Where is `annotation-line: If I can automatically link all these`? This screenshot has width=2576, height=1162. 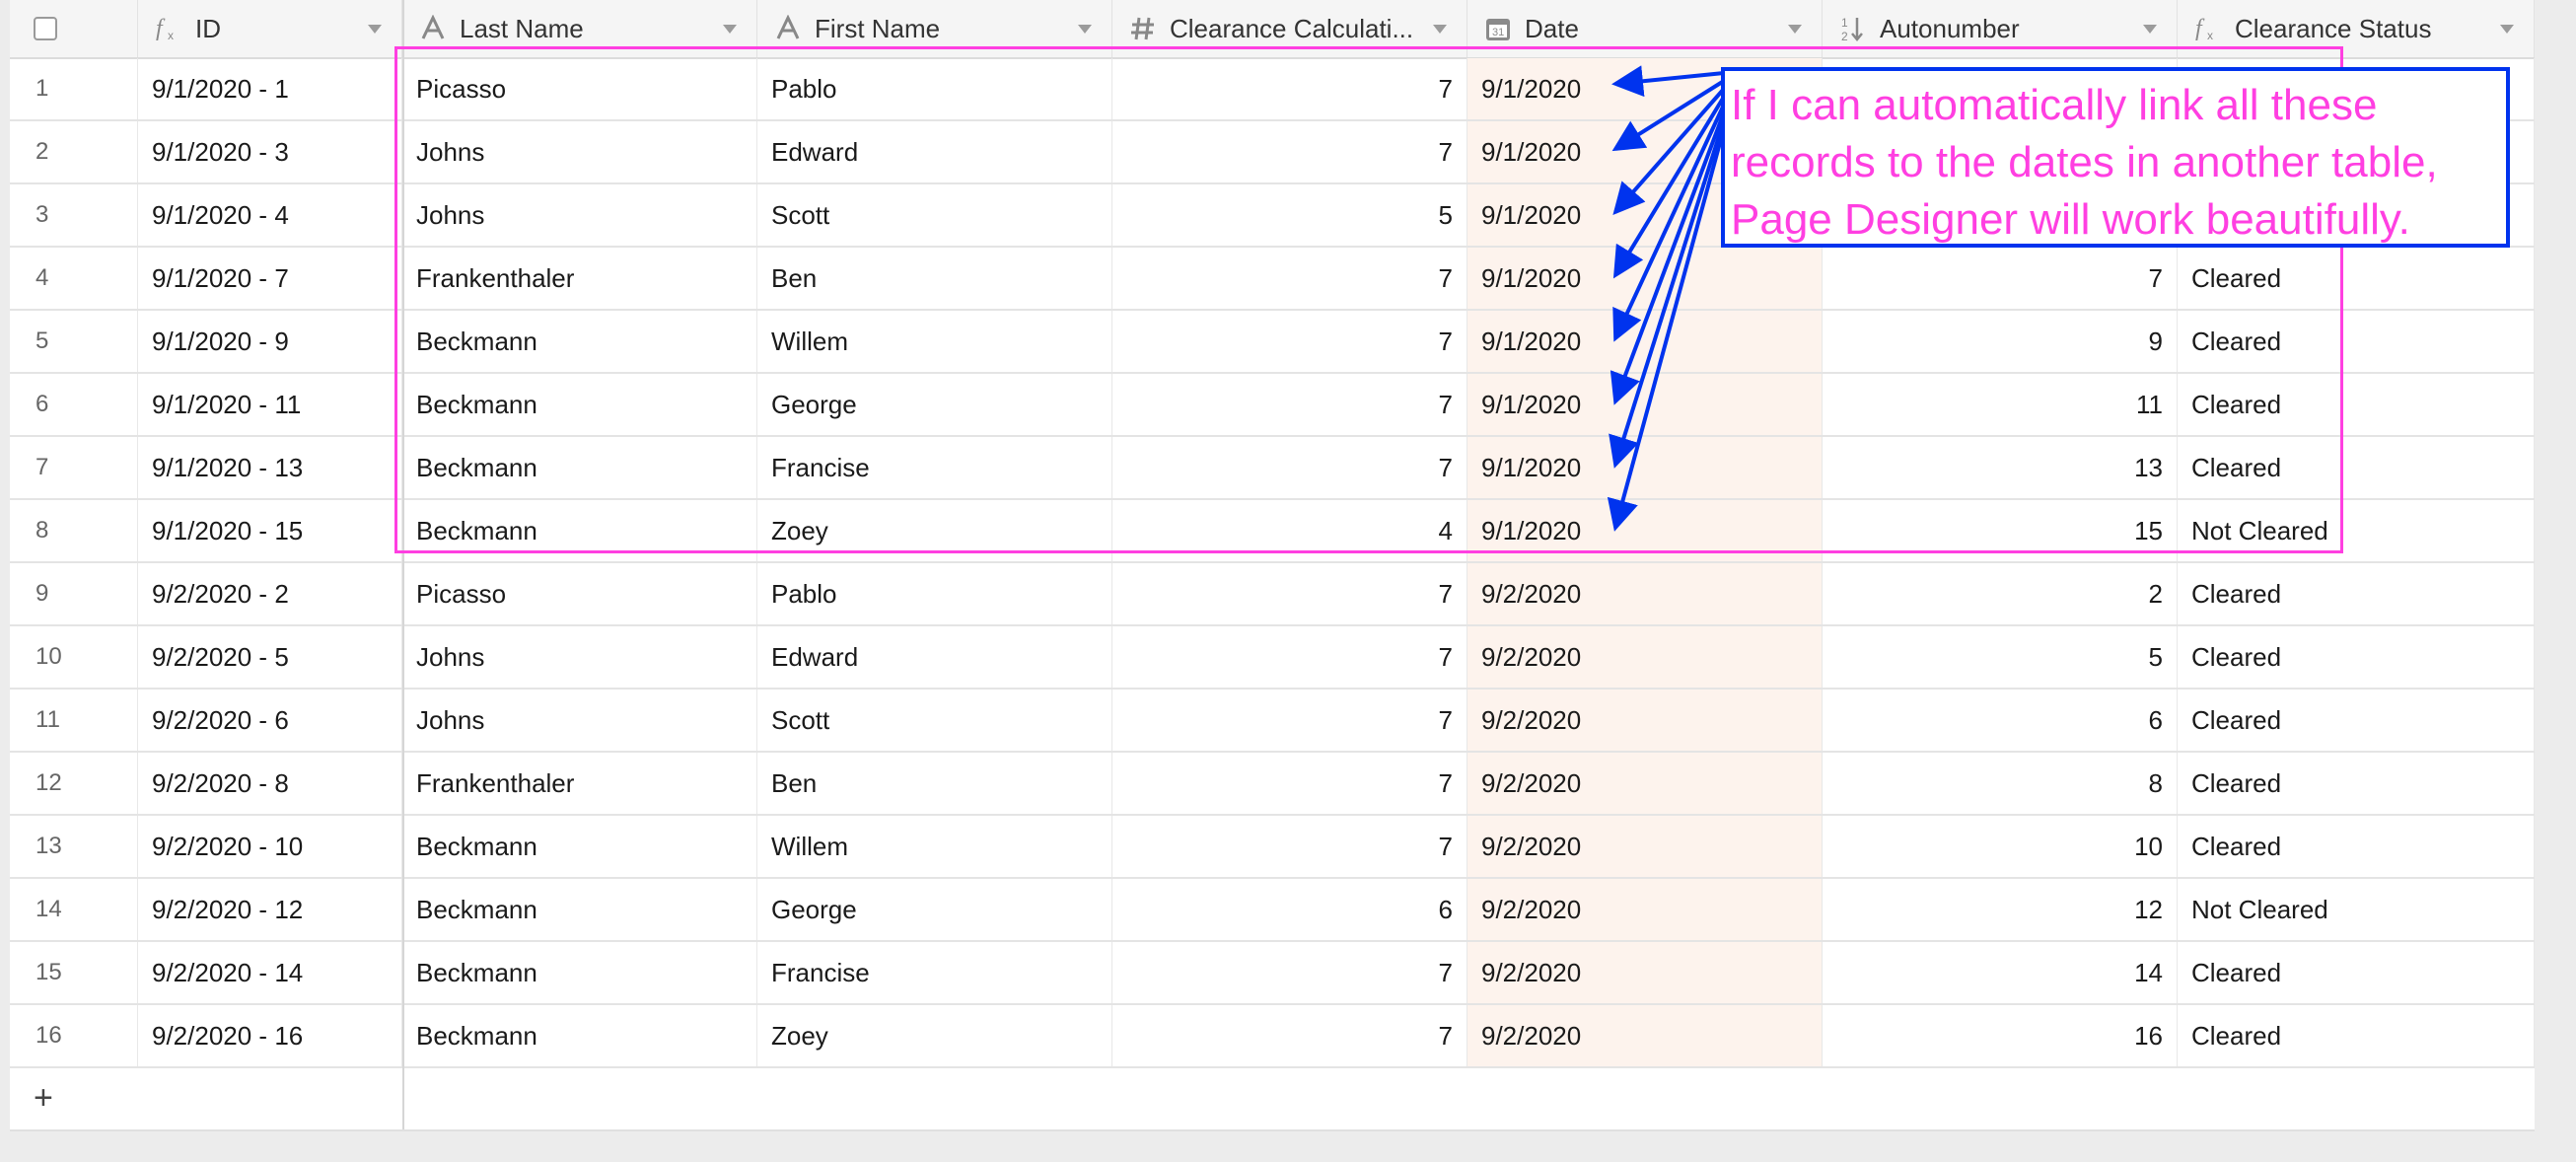
annotation-line: If I can automatically link all these is located at coordinates (2054, 105).